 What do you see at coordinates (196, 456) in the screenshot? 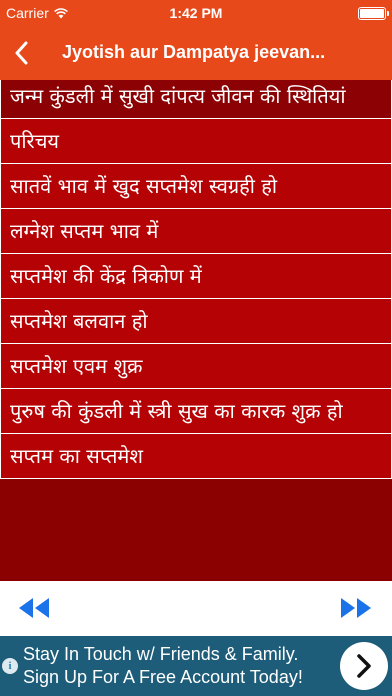
I see `list-item: सप्तम का सप्तमेश` at bounding box center [196, 456].